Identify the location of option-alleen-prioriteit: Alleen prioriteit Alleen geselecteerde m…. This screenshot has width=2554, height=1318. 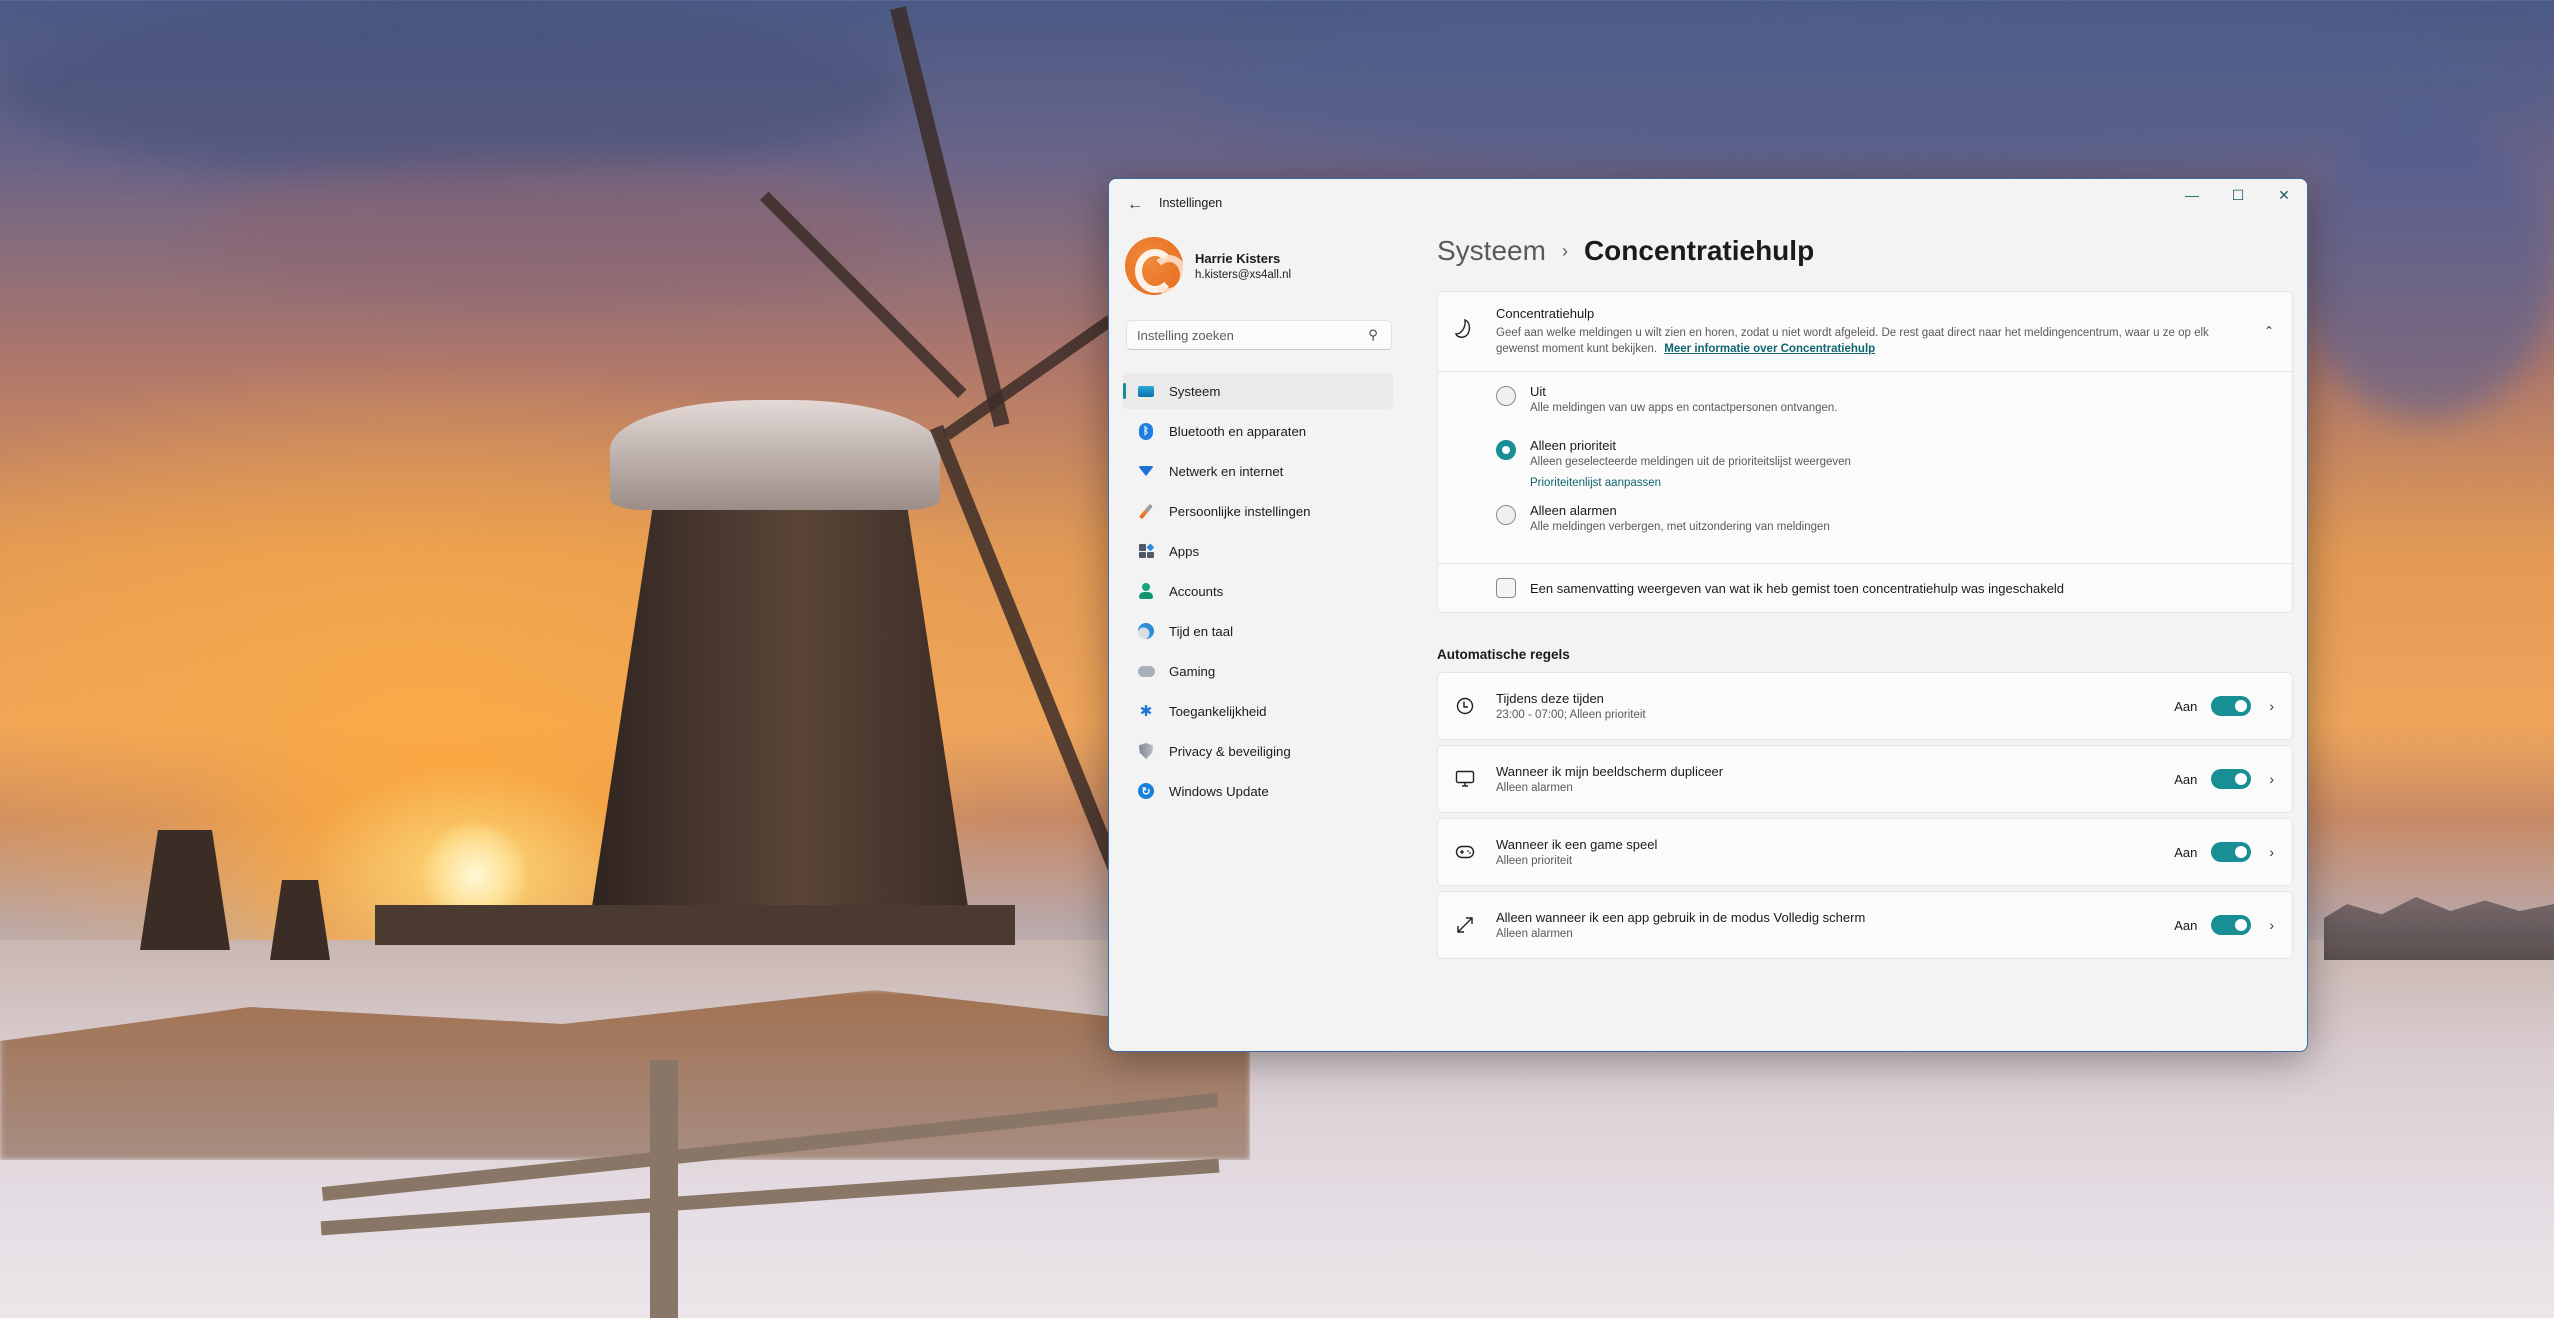
(1894, 463).